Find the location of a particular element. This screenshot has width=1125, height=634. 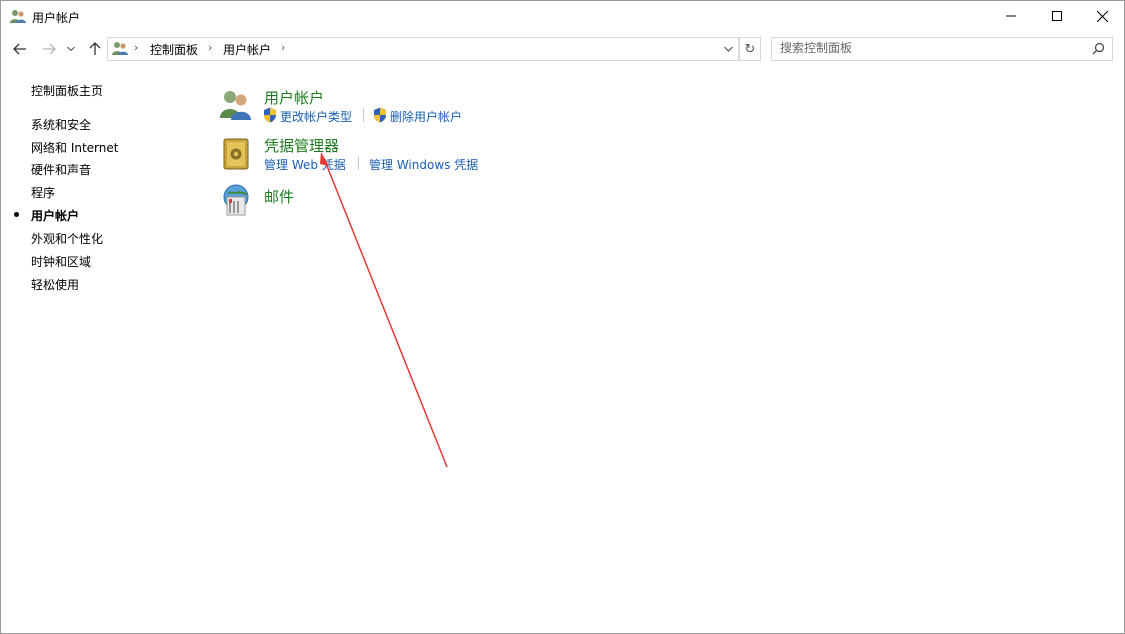

recent-locations-button is located at coordinates (71, 49).